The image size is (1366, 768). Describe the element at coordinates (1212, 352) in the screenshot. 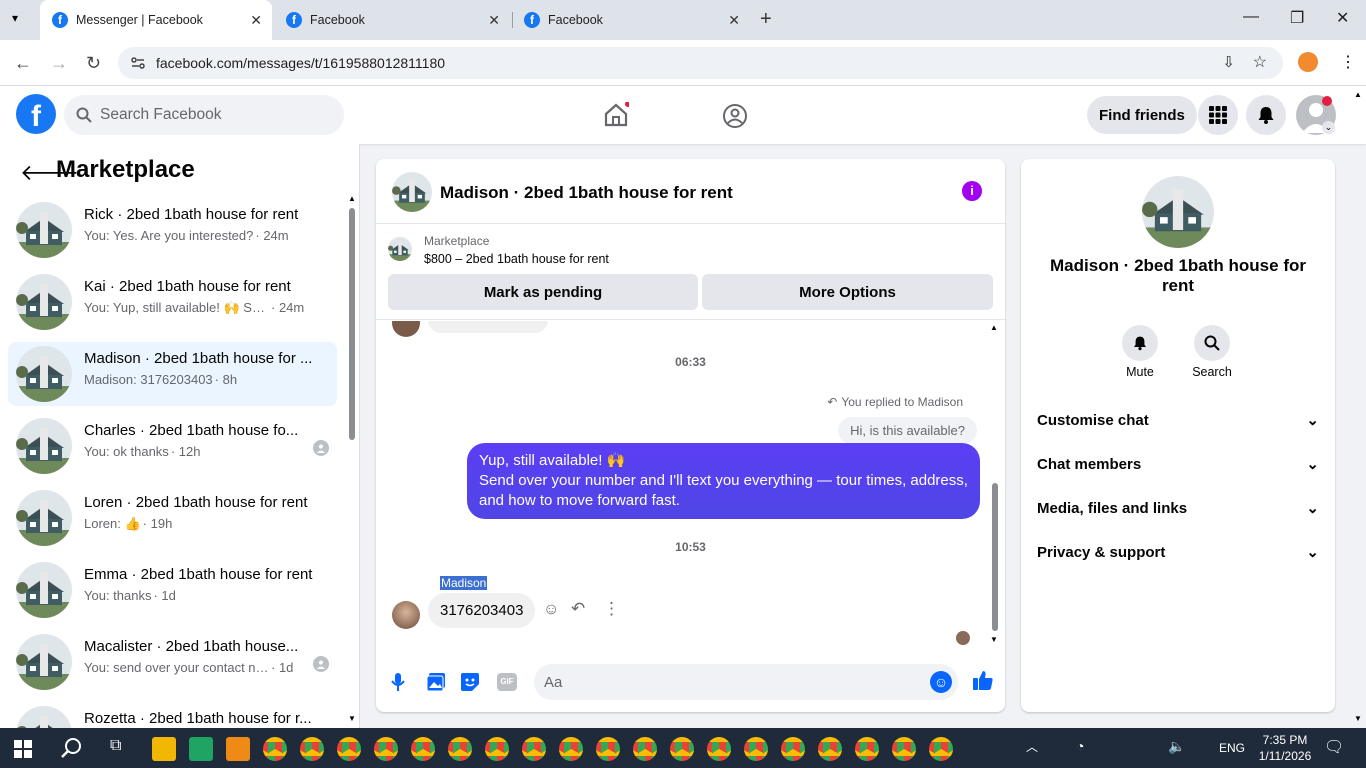

I see `search-button: Search` at that location.